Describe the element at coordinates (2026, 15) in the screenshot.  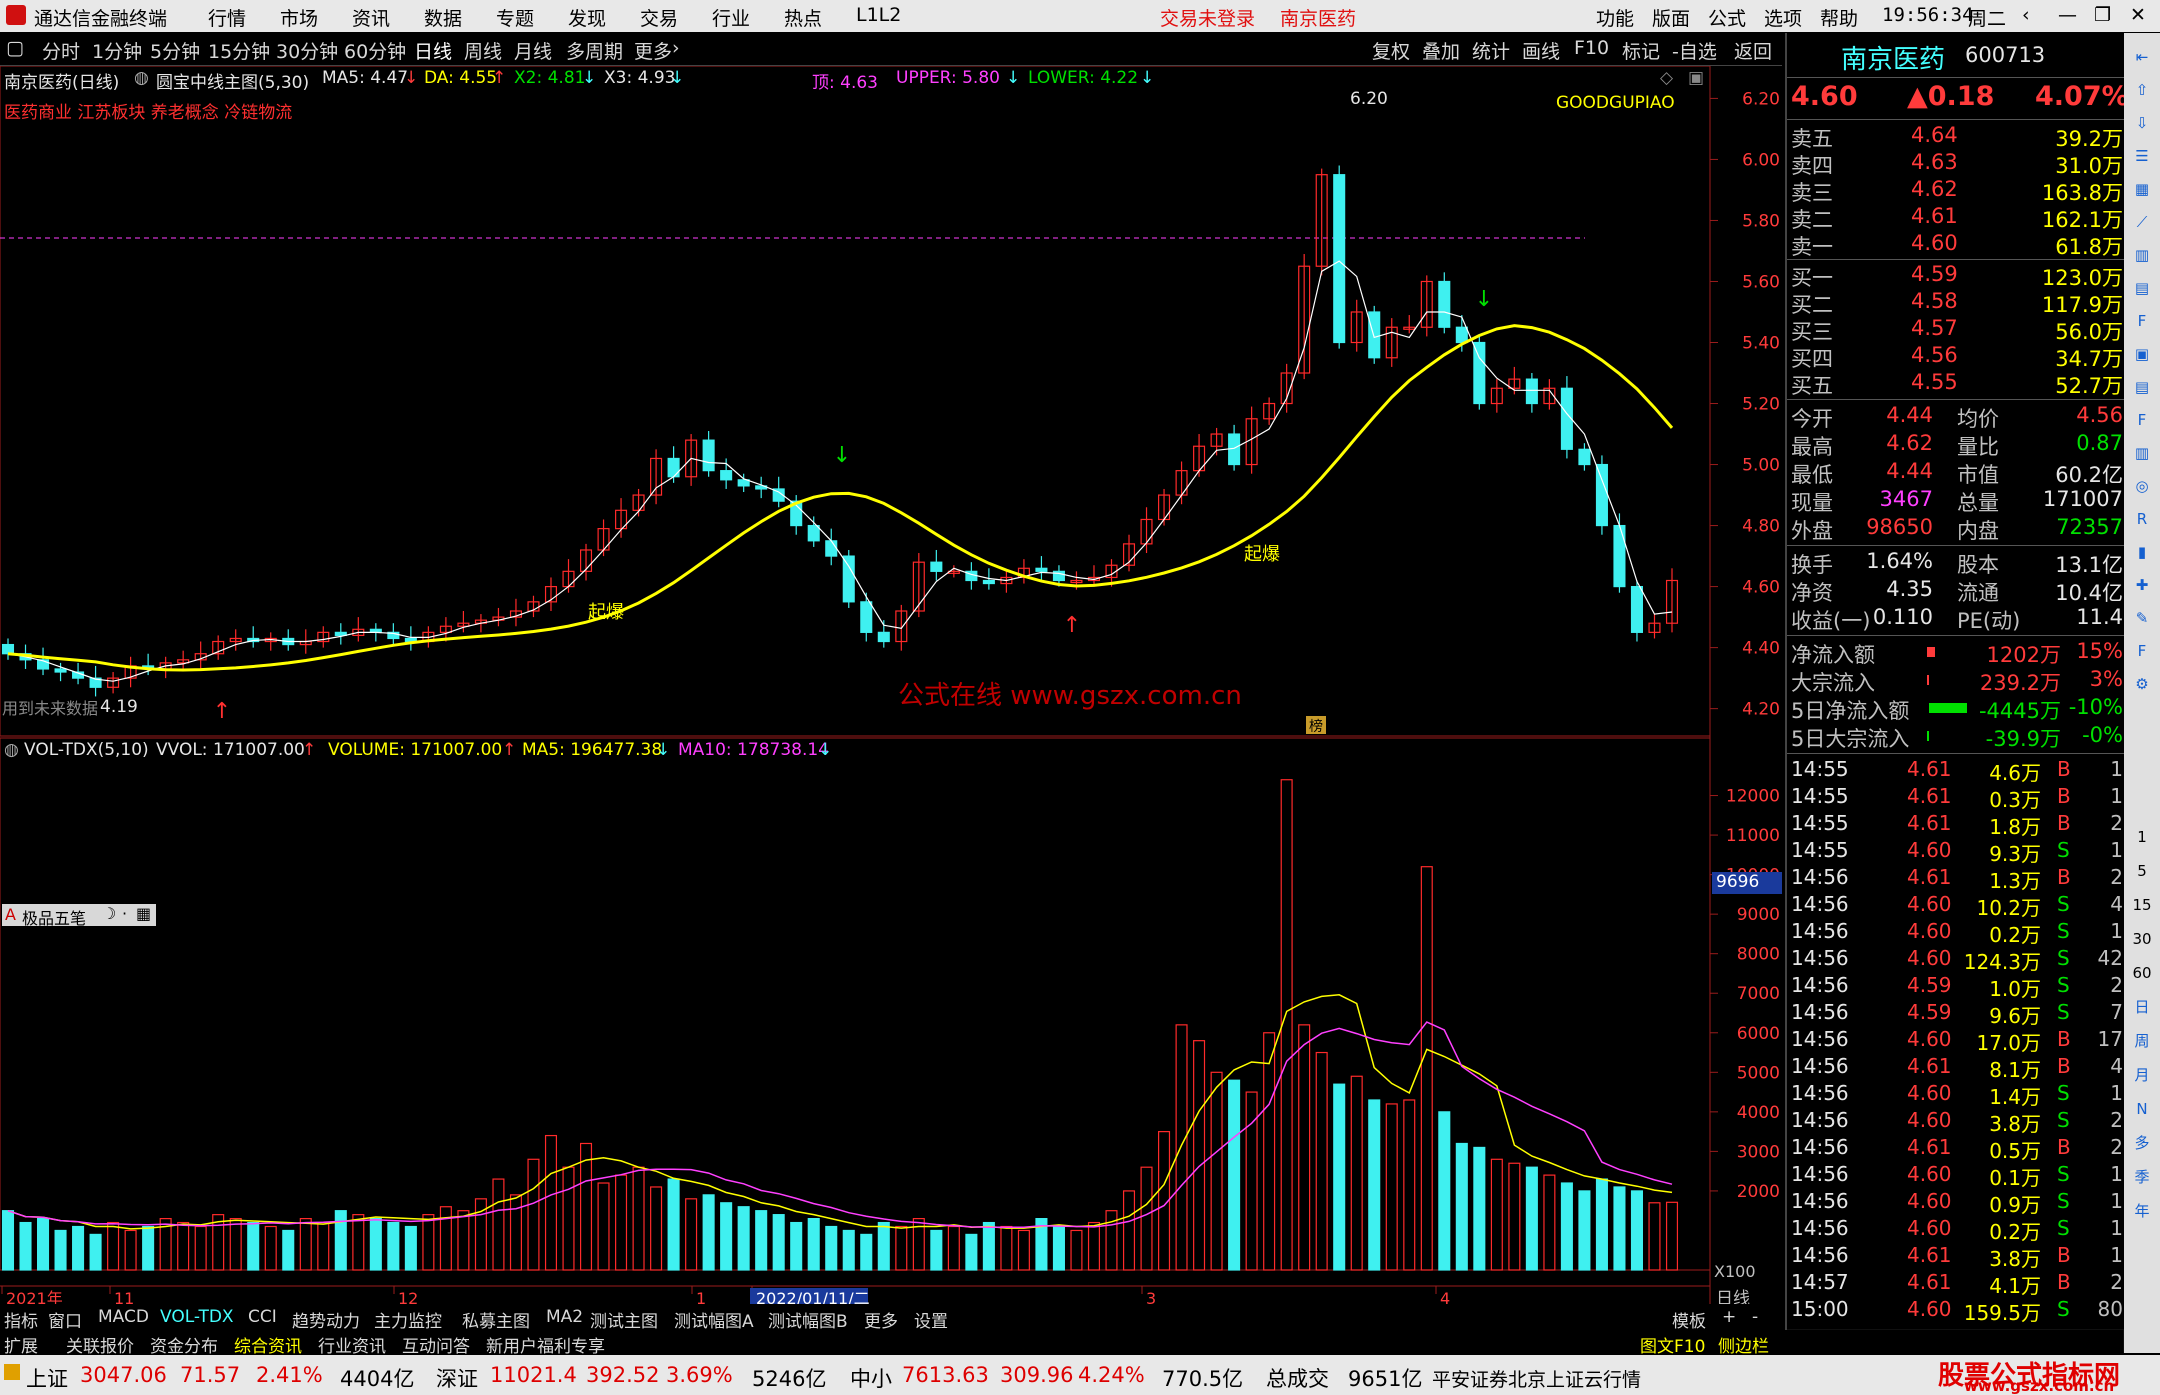
I see `back-icon: ‹` at that location.